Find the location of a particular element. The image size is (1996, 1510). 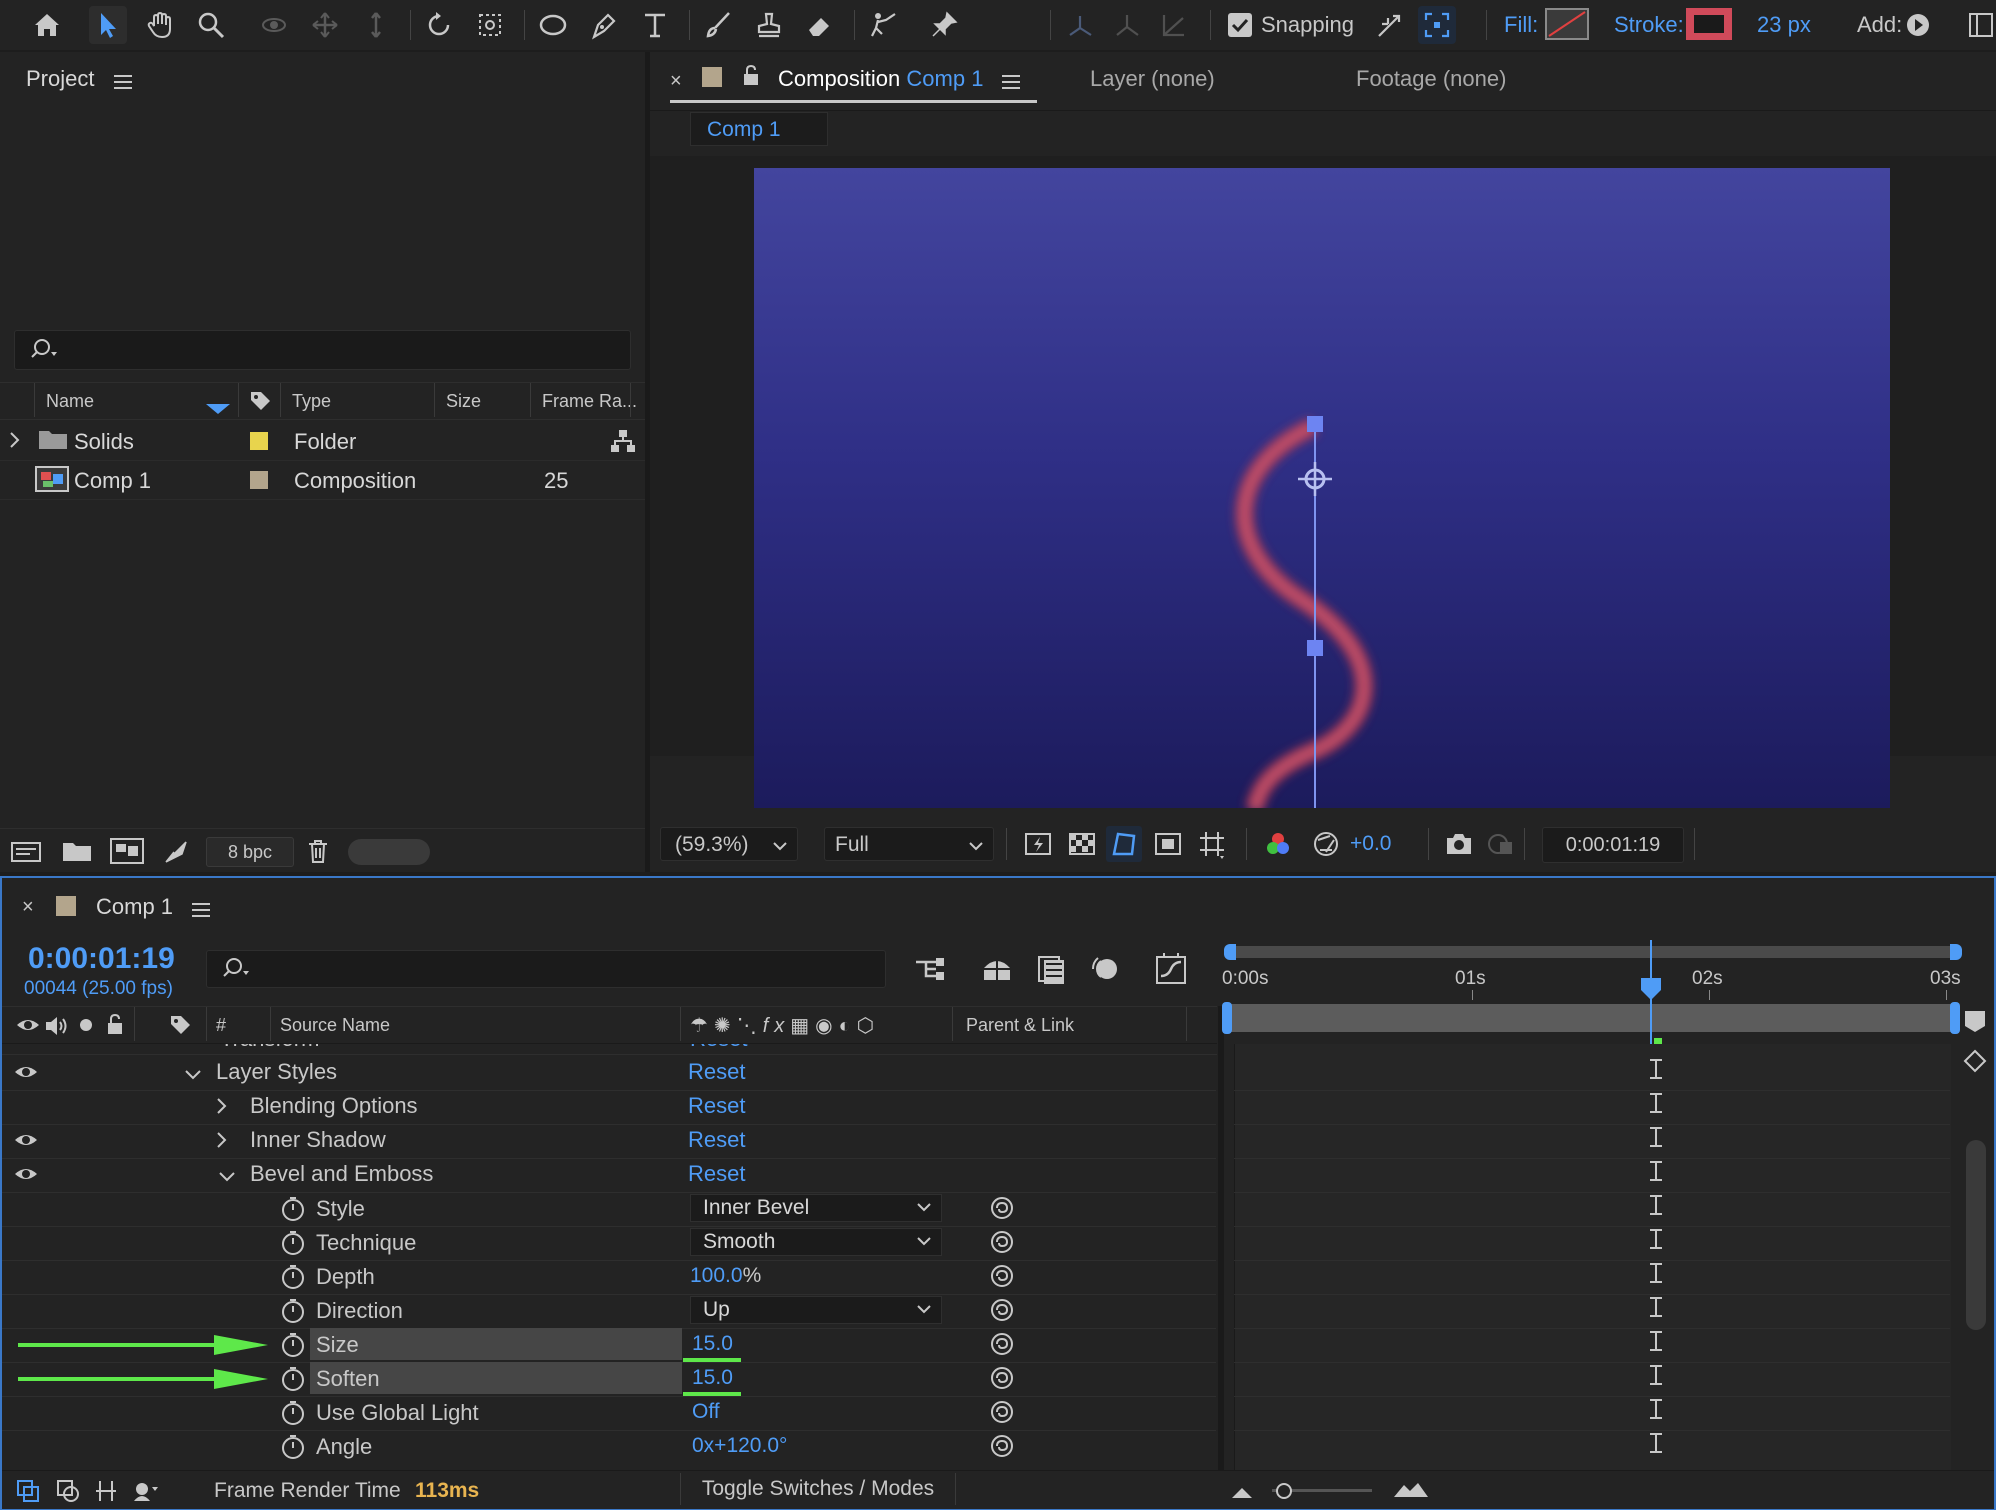

technique-dropdown: Smooth is located at coordinates (816, 1242).